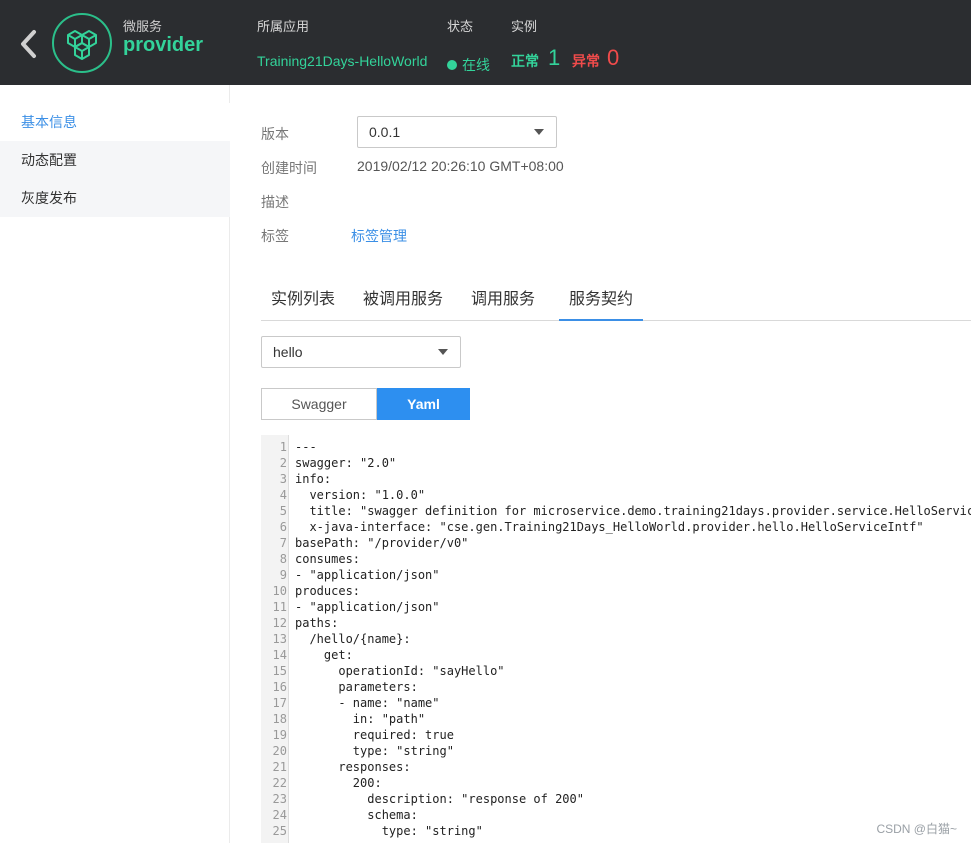 This screenshot has width=971, height=843. I want to click on code-text: swagger: "2.0", so click(346, 463).